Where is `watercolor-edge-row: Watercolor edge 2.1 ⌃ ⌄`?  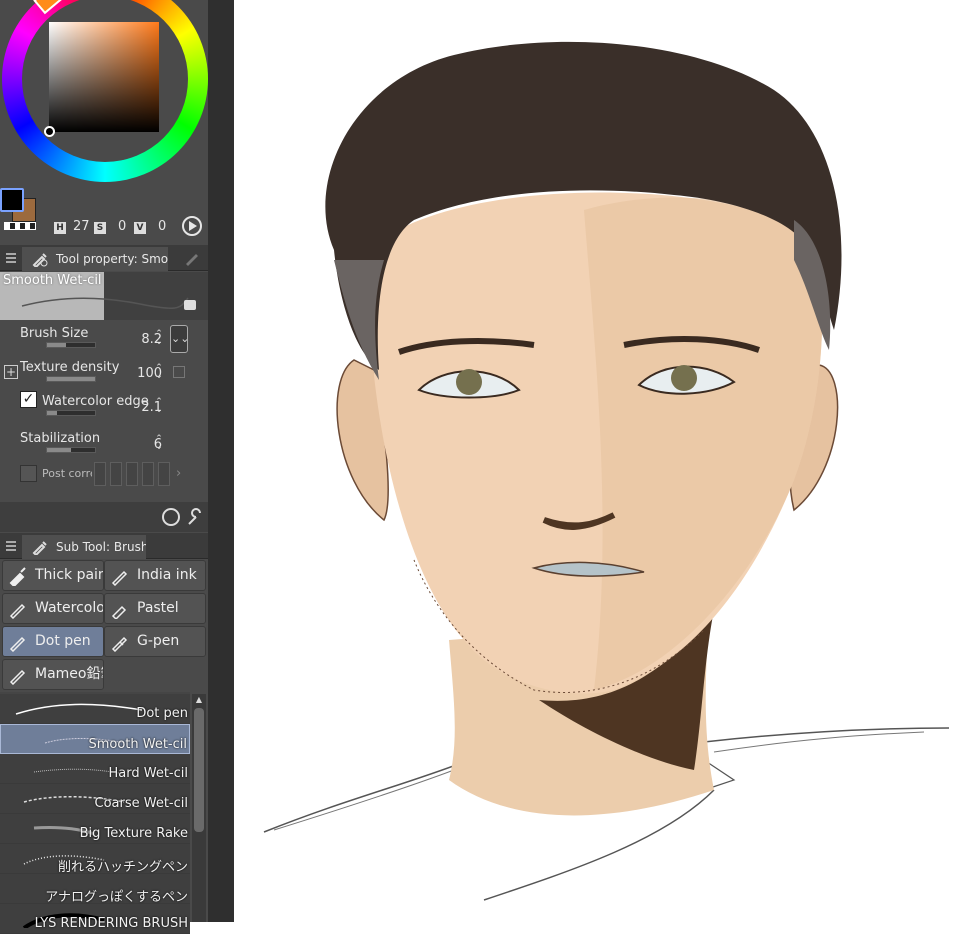
watercolor-edge-row: Watercolor edge 2.1 ⌃ ⌄ is located at coordinates (104, 407).